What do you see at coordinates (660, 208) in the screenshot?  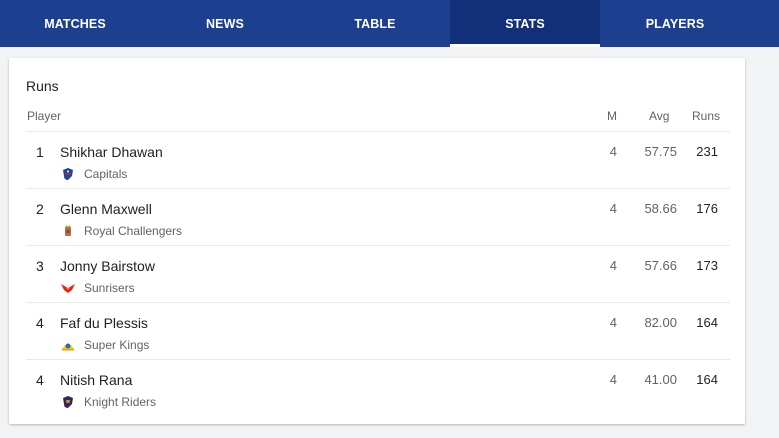 I see `average-value: 58.66` at bounding box center [660, 208].